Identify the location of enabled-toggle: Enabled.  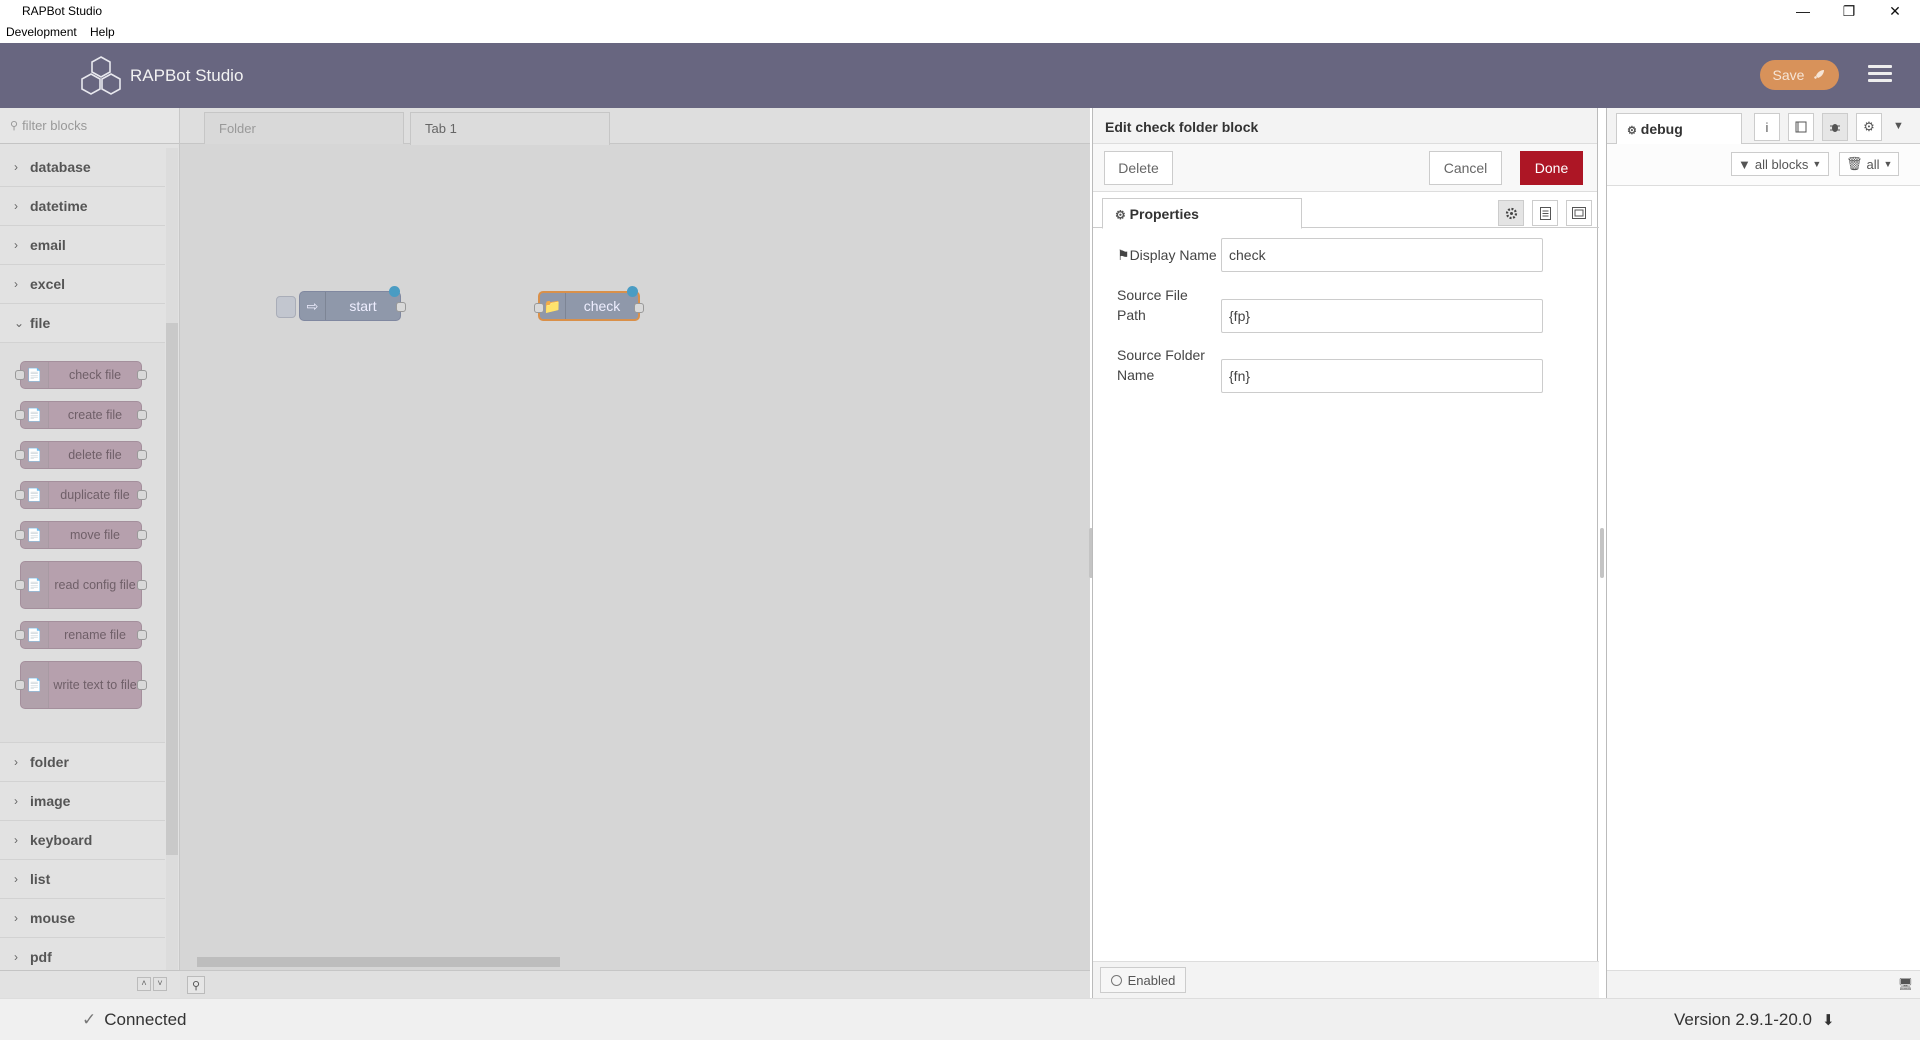
(1143, 980).